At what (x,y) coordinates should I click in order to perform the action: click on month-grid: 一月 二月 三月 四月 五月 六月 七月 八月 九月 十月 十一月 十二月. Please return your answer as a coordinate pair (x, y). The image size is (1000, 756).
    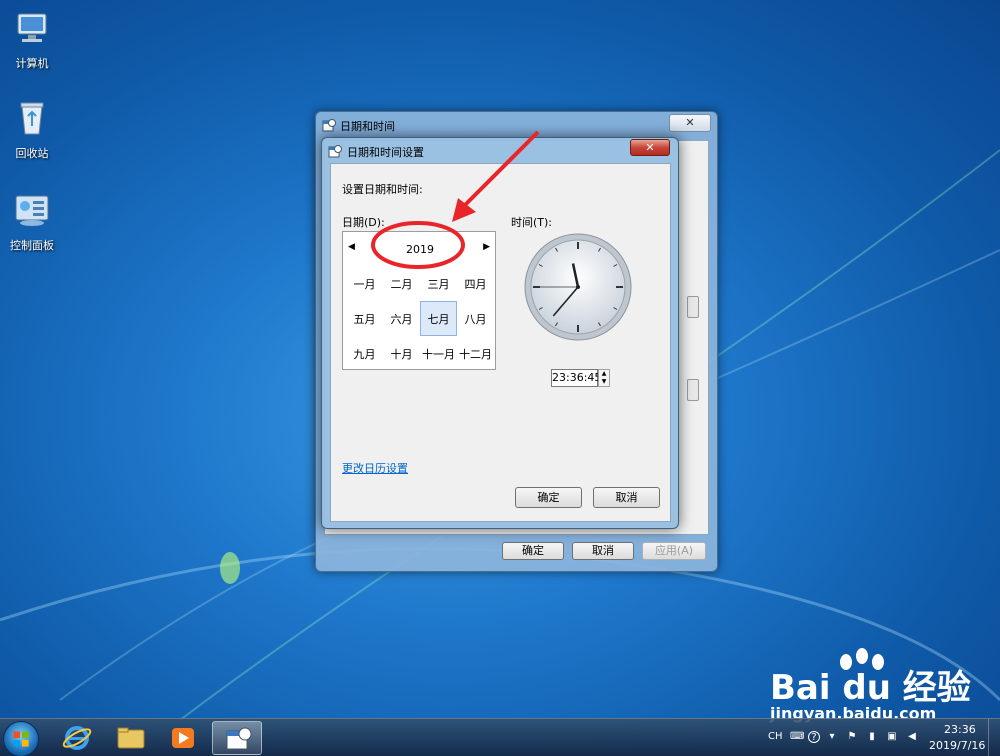
    Looking at the image, I should click on (420, 318).